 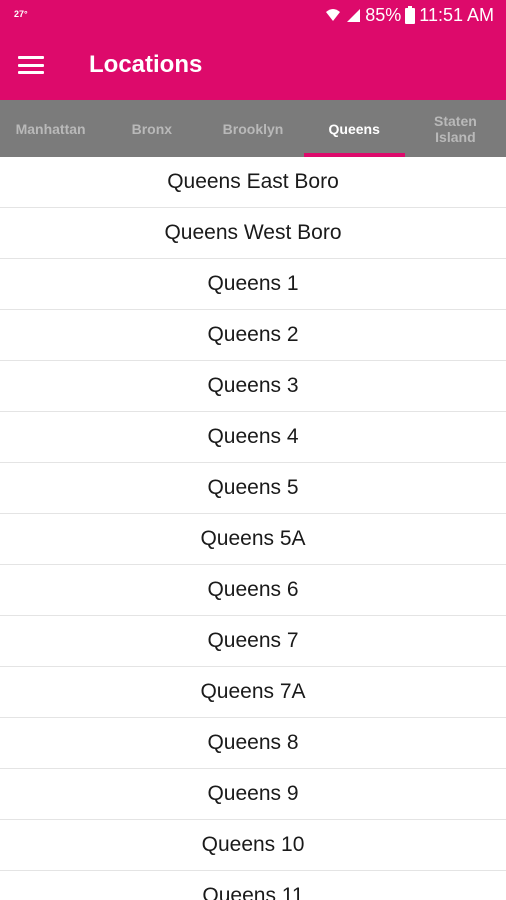 What do you see at coordinates (253, 885) in the screenshot?
I see `list-item: Queens 11` at bounding box center [253, 885].